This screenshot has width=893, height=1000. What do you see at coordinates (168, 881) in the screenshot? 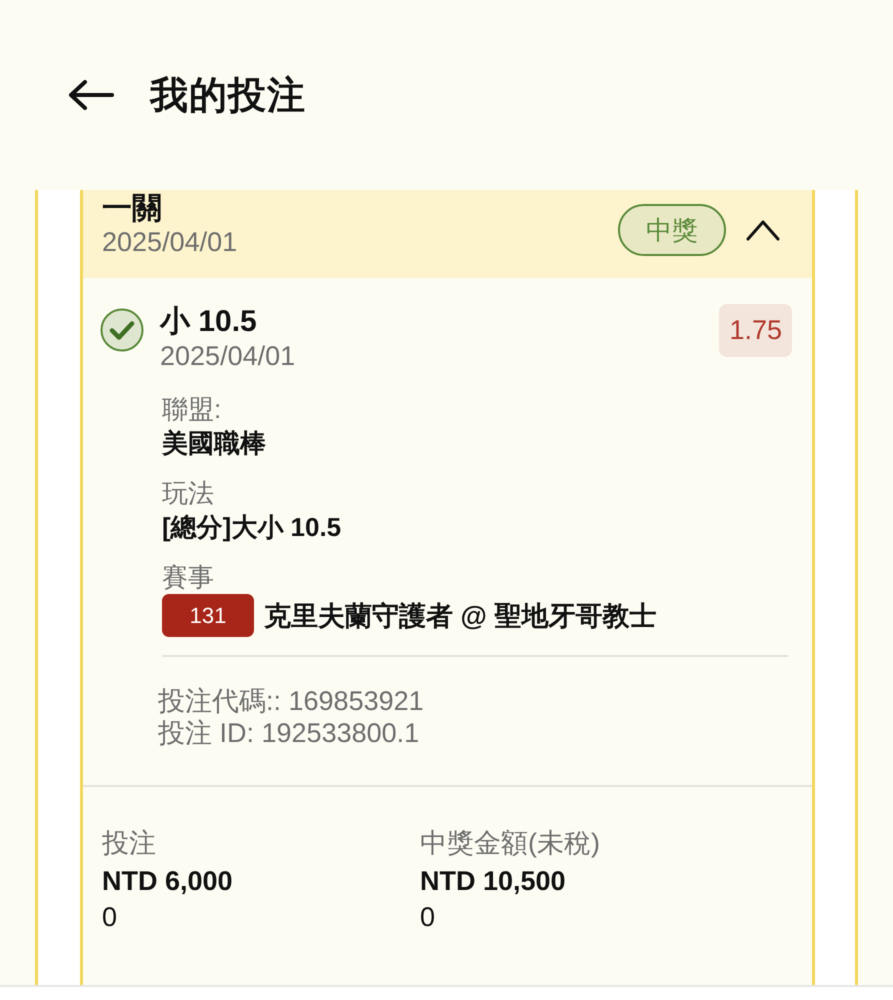
I see `summary-amount: NTD 6,000` at bounding box center [168, 881].